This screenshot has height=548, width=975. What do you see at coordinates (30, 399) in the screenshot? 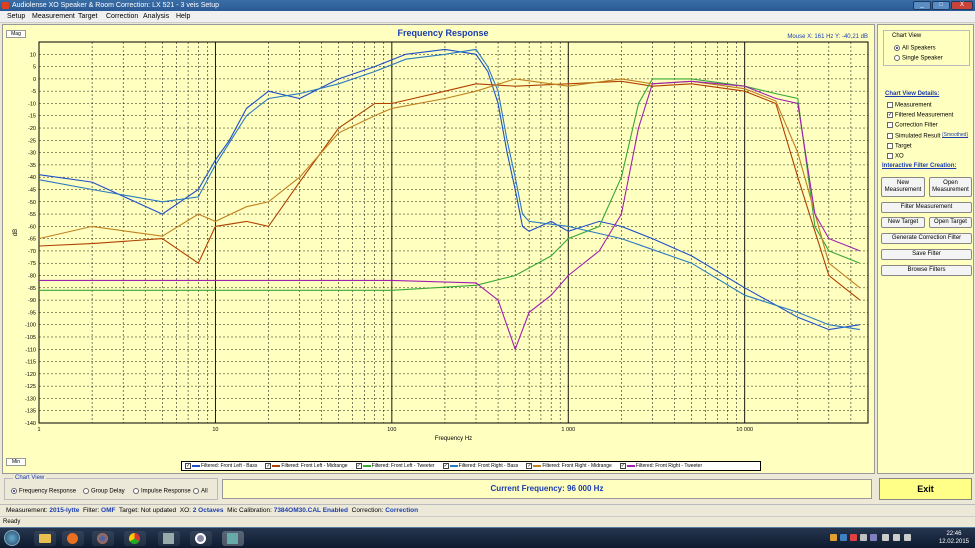
I see `y-tick-label: -130` at bounding box center [30, 399].